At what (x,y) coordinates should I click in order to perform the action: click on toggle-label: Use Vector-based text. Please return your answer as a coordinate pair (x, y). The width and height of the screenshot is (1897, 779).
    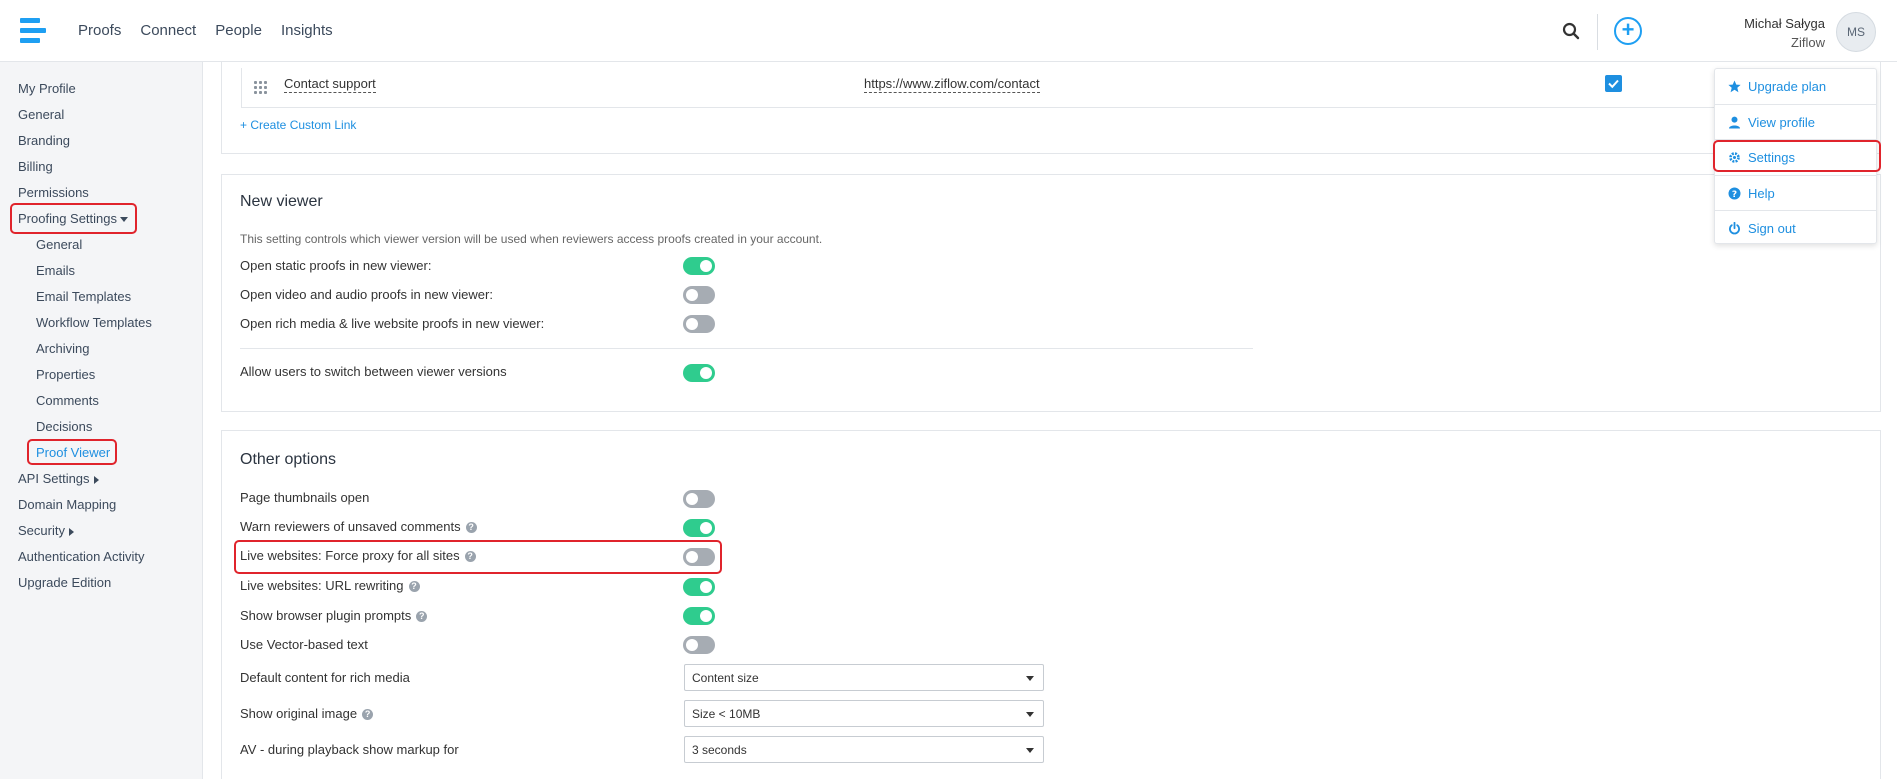
    Looking at the image, I should click on (304, 644).